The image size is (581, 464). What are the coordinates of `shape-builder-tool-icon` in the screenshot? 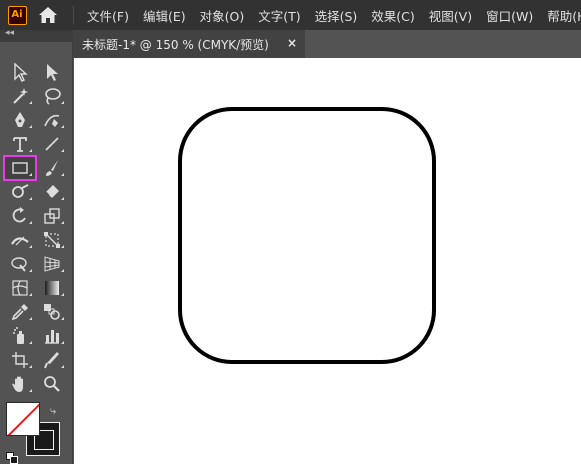 It's located at (20, 264).